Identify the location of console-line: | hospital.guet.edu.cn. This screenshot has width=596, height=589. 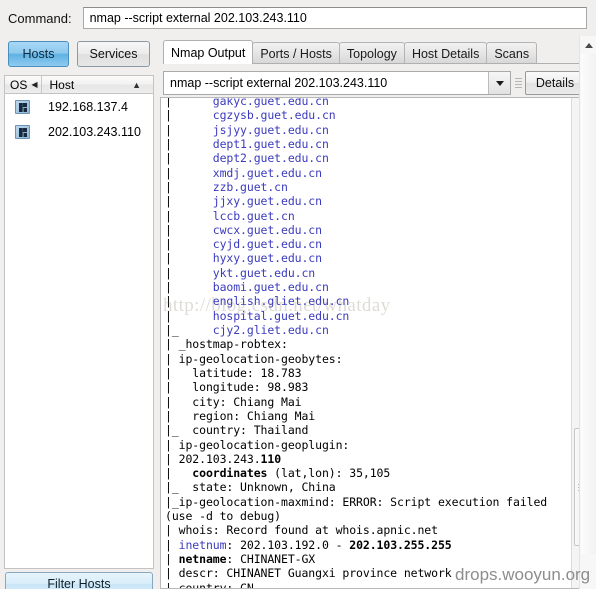
(369, 316).